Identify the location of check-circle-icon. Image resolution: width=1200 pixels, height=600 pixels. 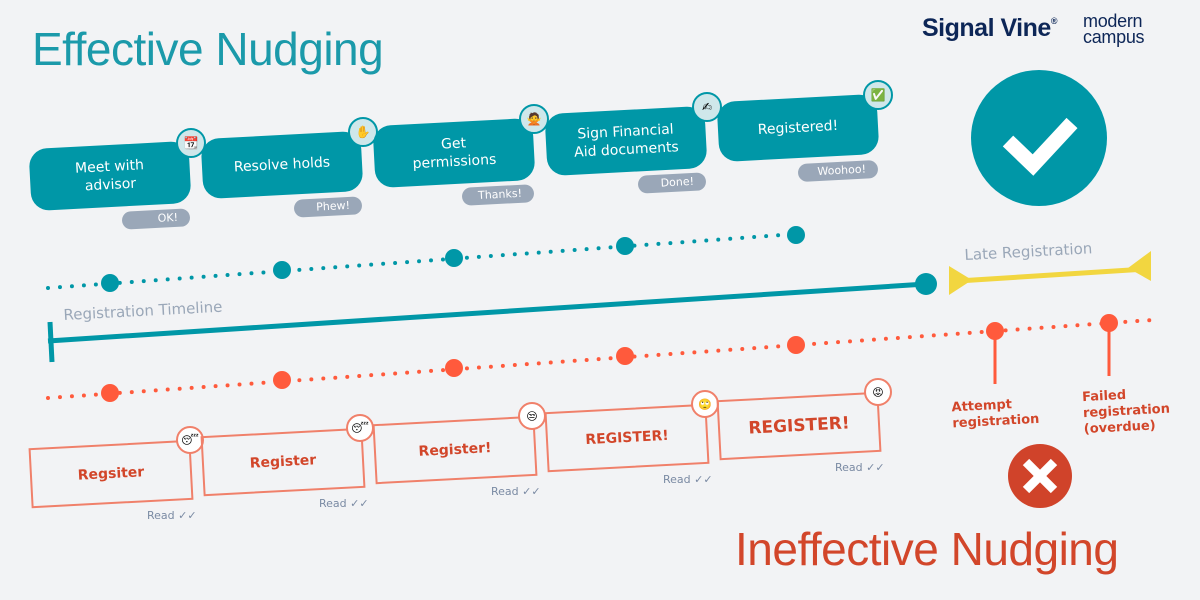
(1039, 138).